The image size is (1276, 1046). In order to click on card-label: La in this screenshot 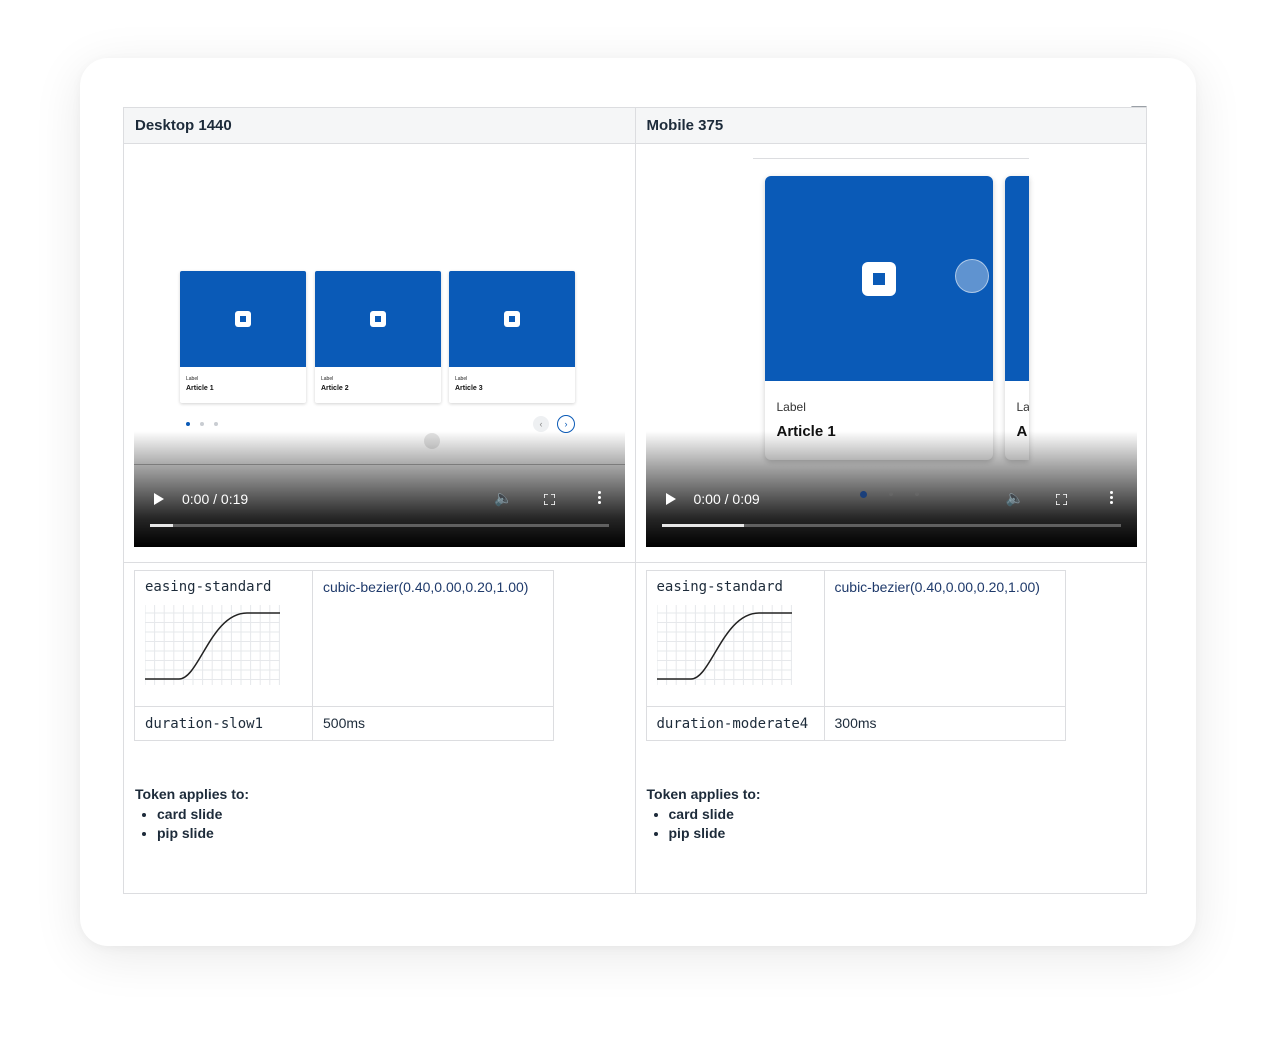, I will do `click(1022, 407)`.